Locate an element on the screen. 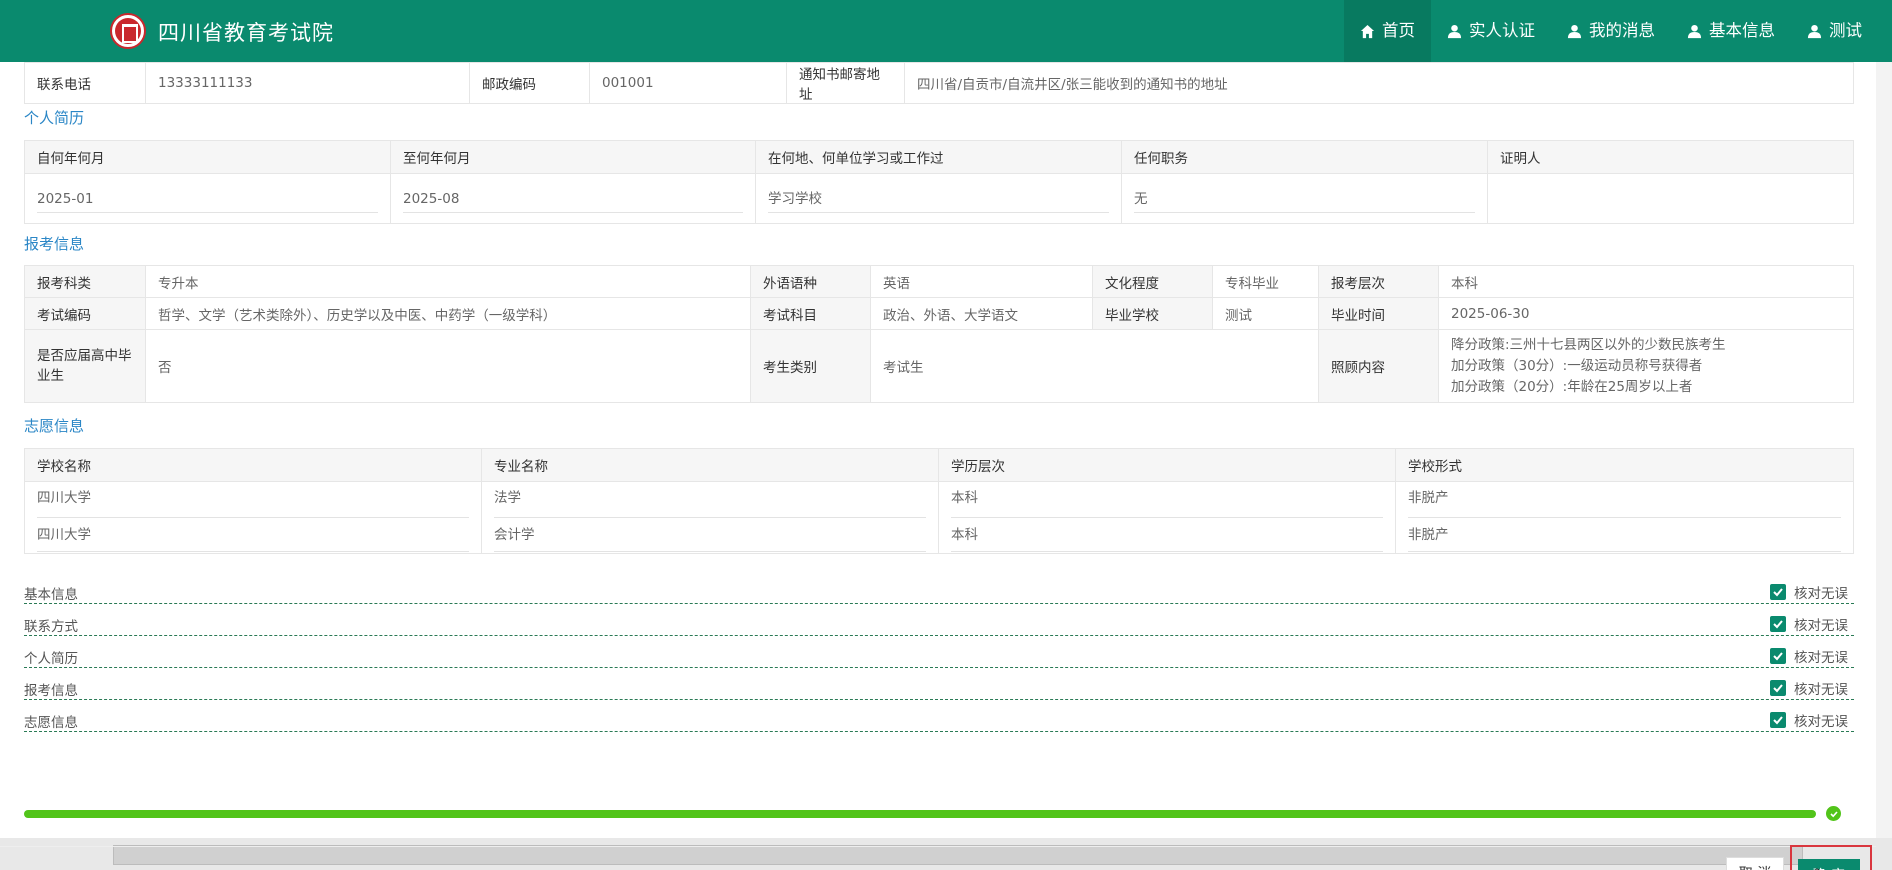  nav-item-basic-info: 基本信息 is located at coordinates (1731, 31).